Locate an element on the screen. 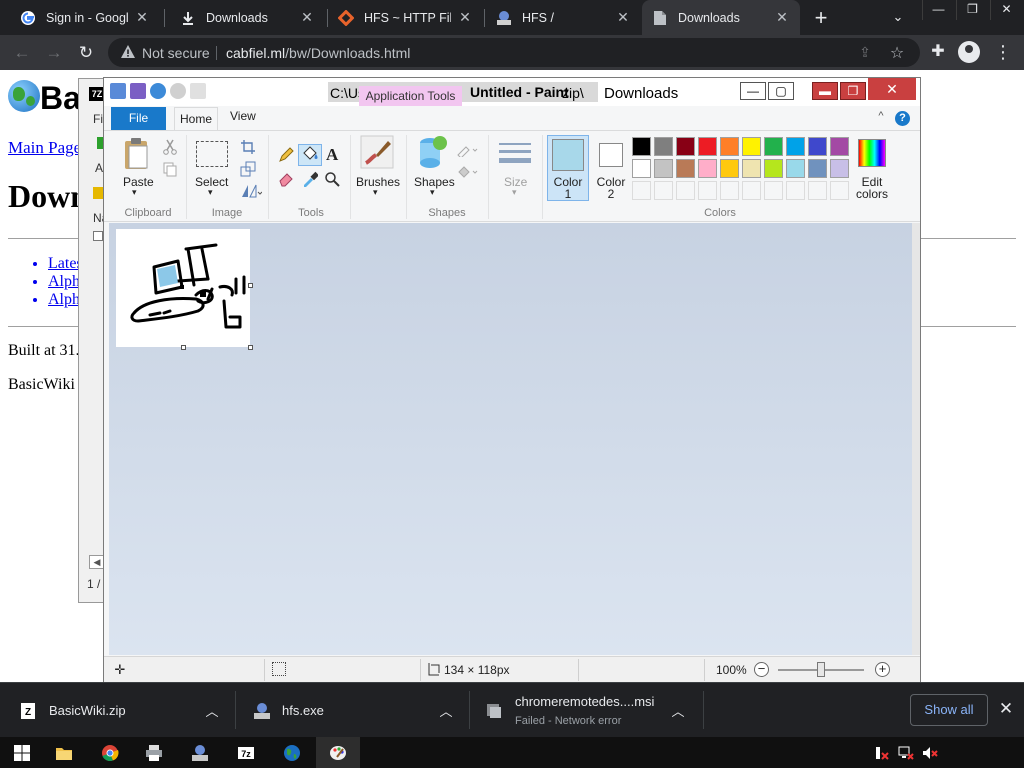  profile-avatar-icon is located at coordinates (969, 52).